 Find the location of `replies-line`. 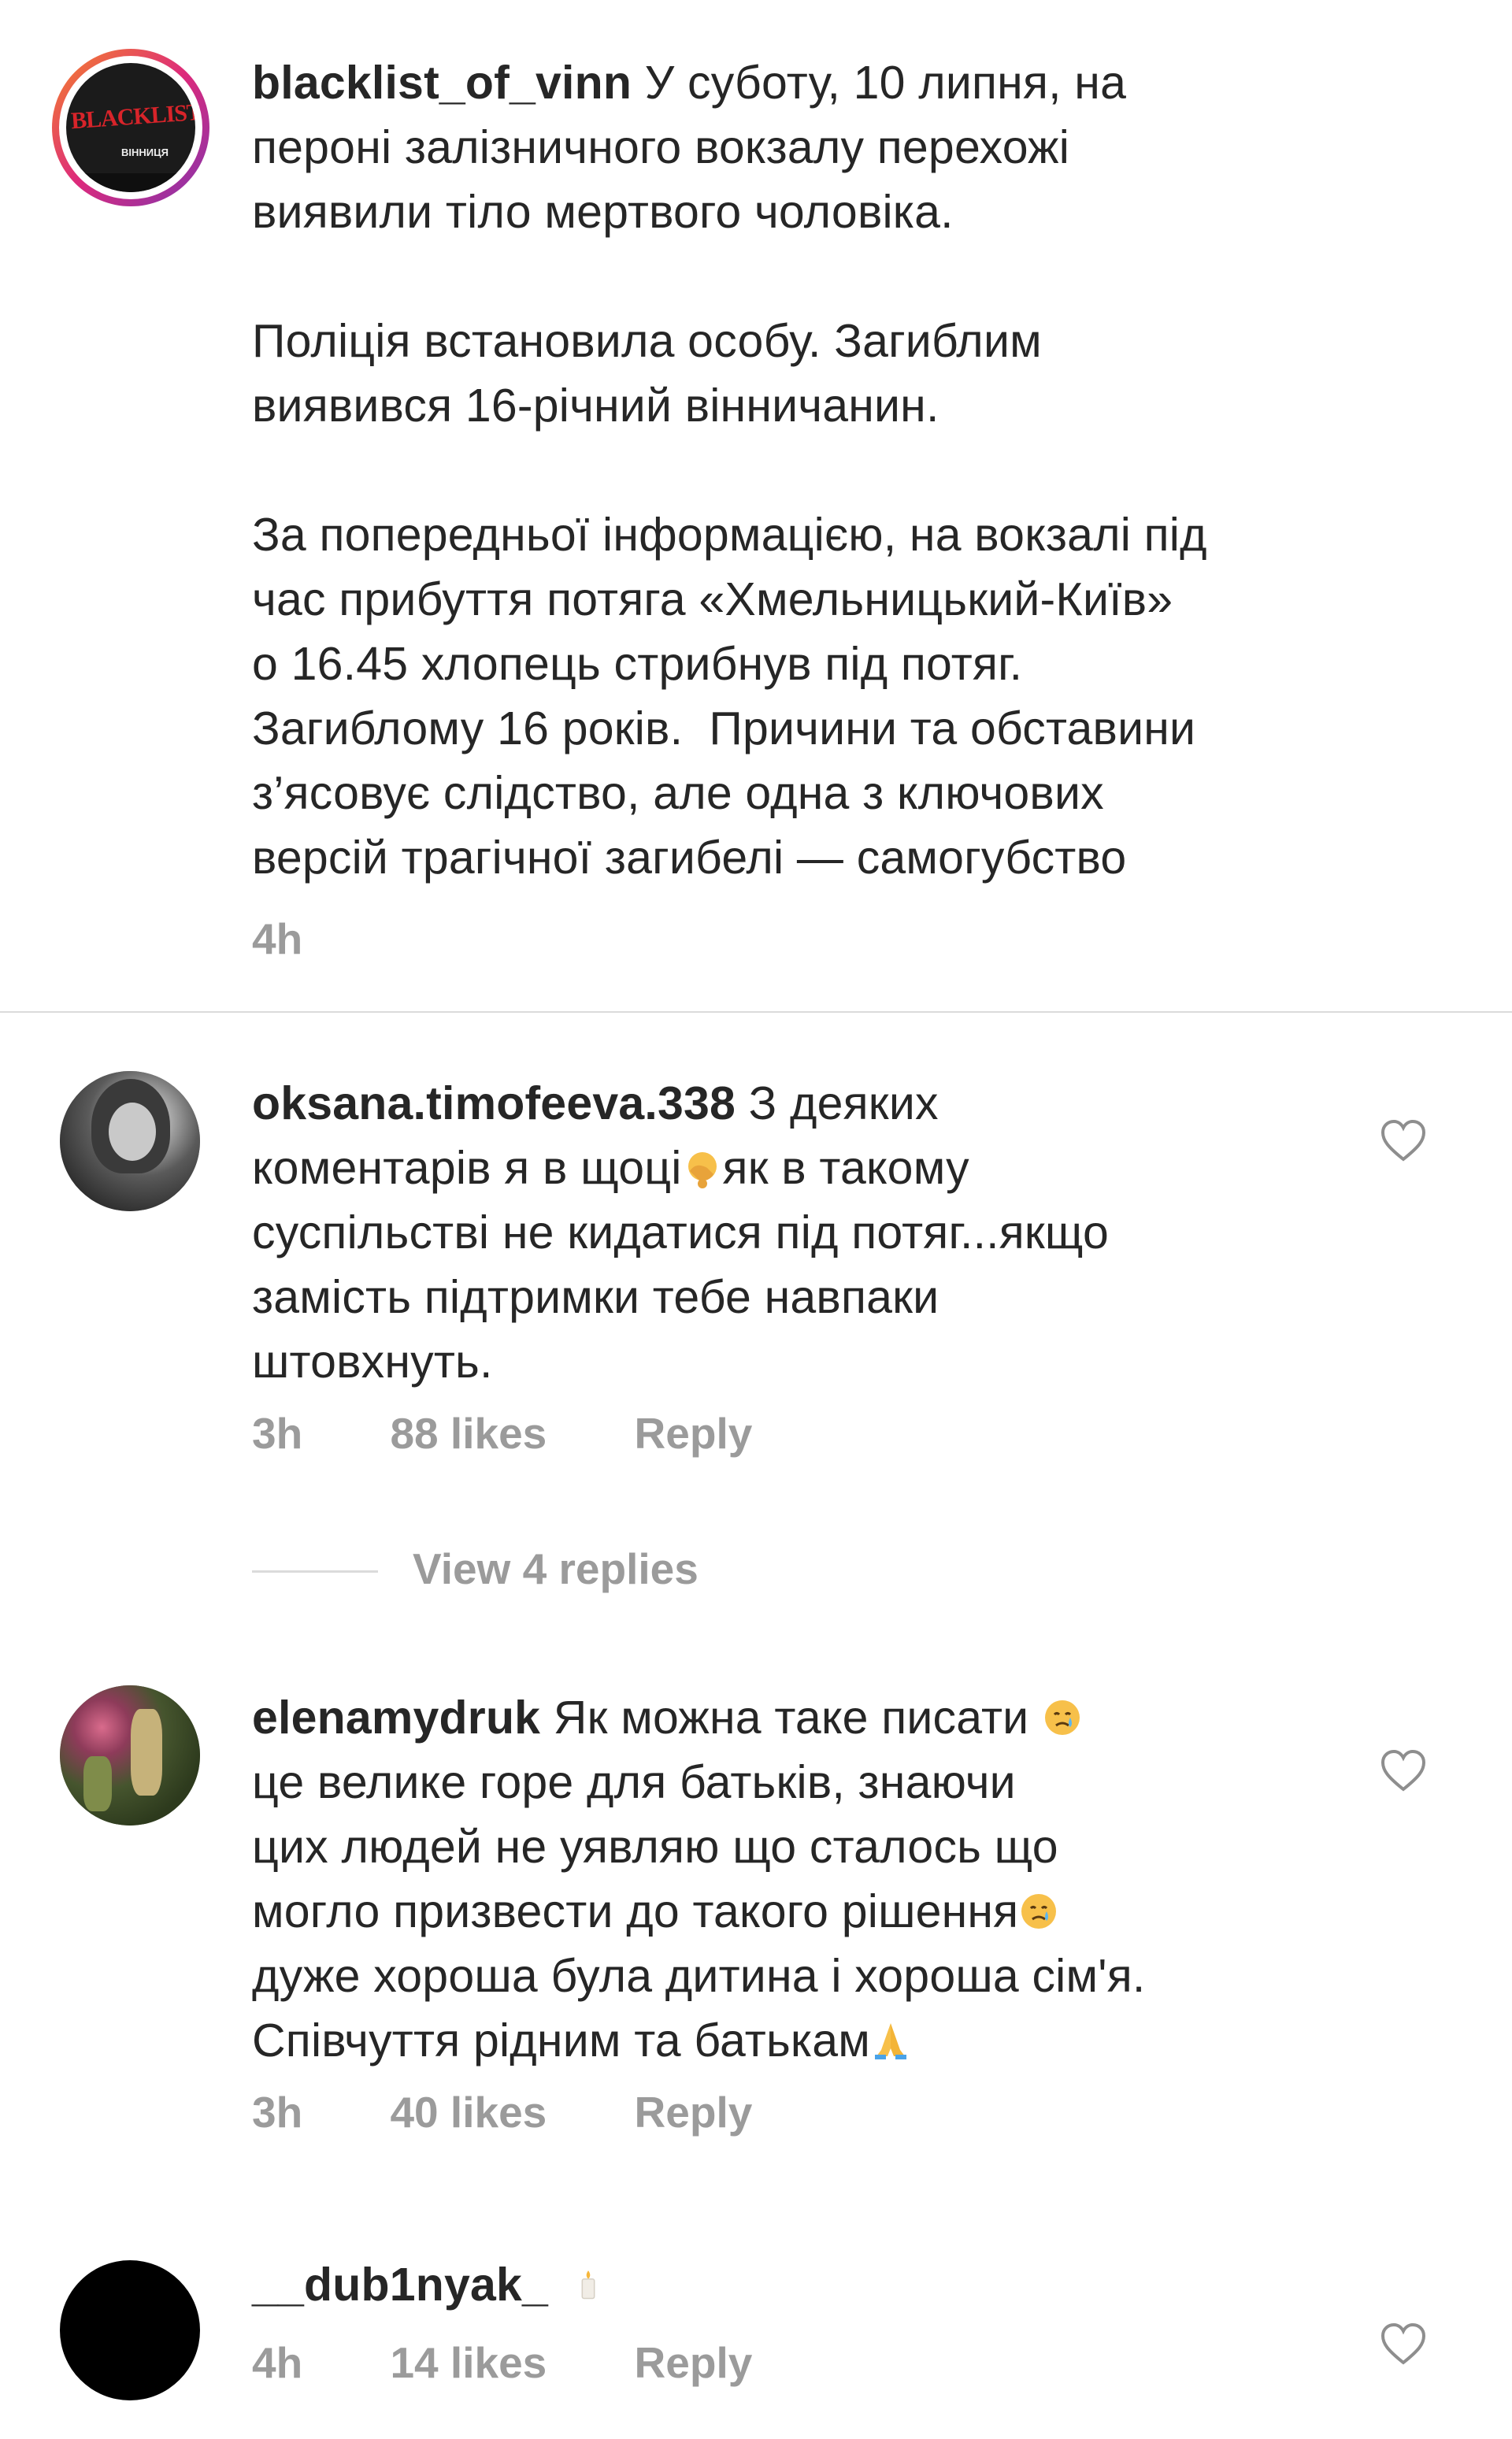

replies-line is located at coordinates (315, 1571).